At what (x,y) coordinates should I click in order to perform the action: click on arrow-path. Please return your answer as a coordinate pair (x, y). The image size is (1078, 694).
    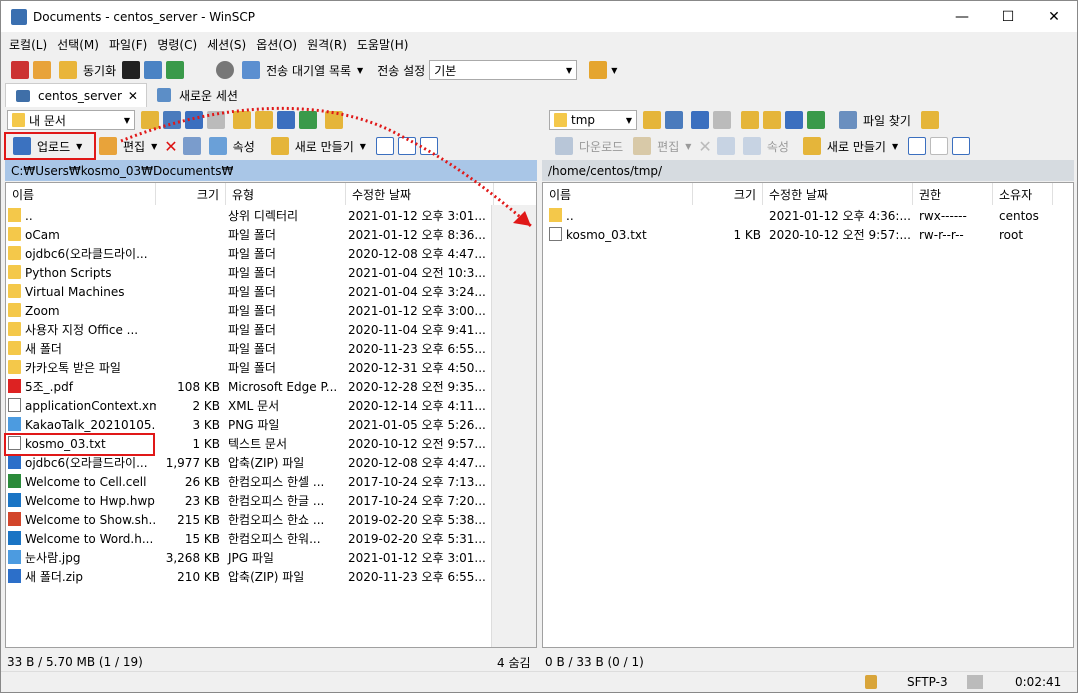
    Looking at the image, I should click on (326, 167).